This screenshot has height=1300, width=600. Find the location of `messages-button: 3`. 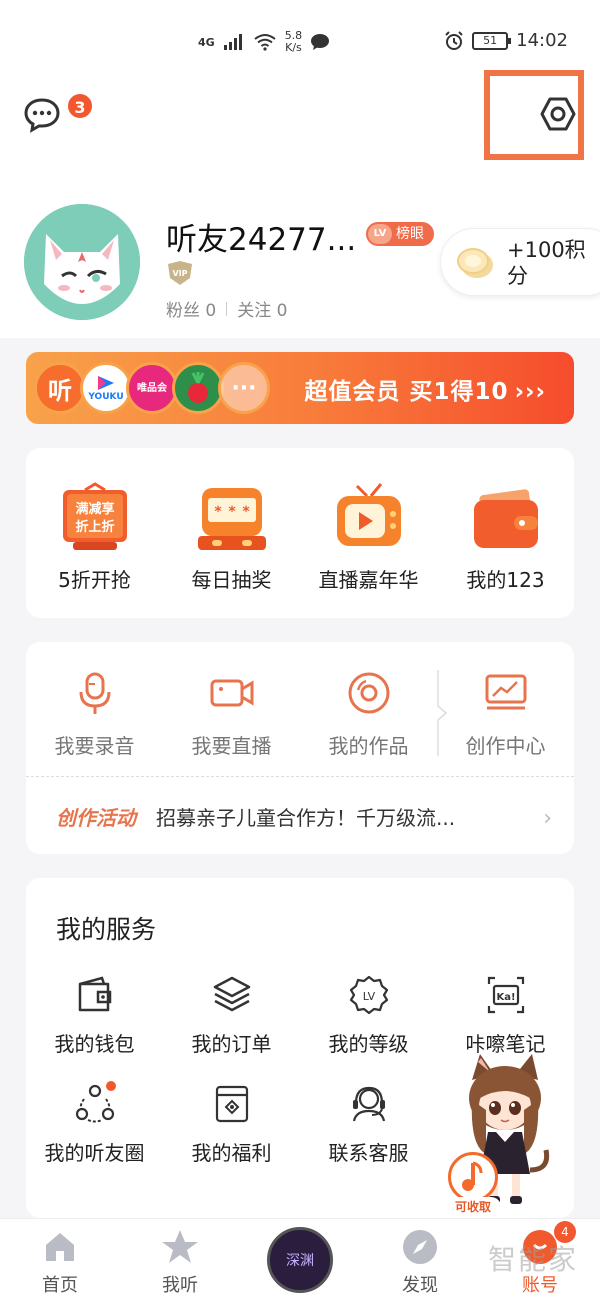

messages-button: 3 is located at coordinates (58, 113).